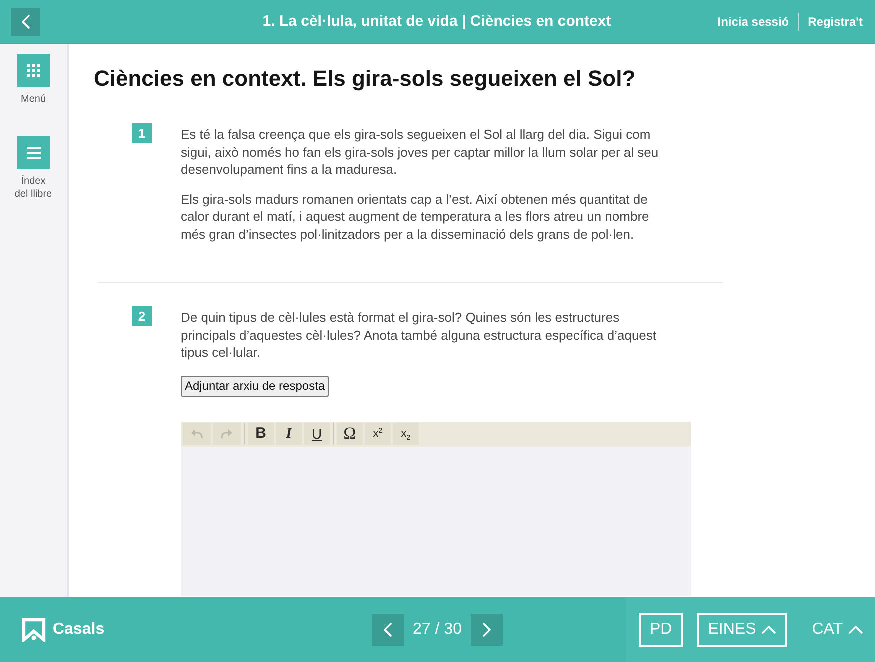 The width and height of the screenshot is (875, 662). I want to click on subscript-button: x$_{2}$, so click(406, 434).